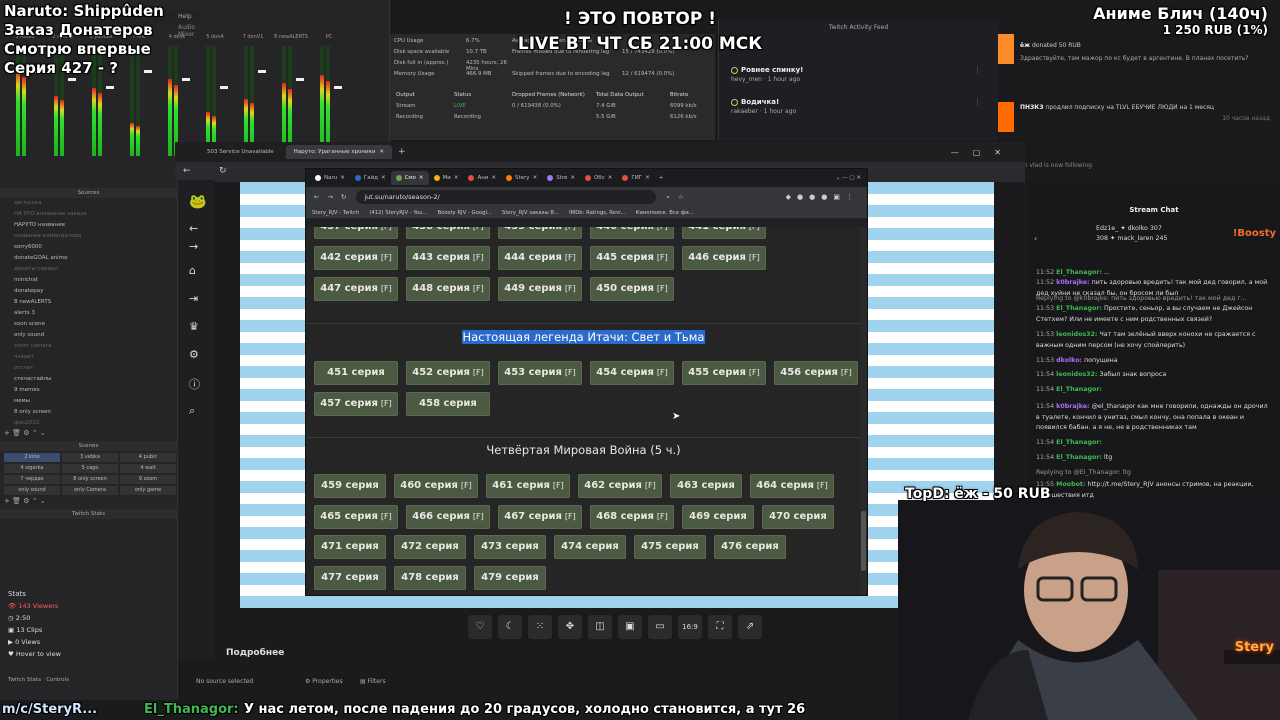 This screenshot has width=1280, height=720. Describe the element at coordinates (88, 313) in the screenshot. I see `source-item: alerts 3` at that location.